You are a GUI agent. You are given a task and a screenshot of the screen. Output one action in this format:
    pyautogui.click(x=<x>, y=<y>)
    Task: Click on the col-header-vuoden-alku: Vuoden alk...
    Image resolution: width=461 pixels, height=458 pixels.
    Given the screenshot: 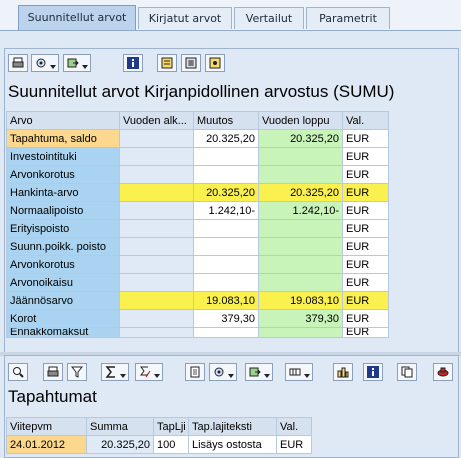 What is the action you would take?
    pyautogui.click(x=156, y=120)
    